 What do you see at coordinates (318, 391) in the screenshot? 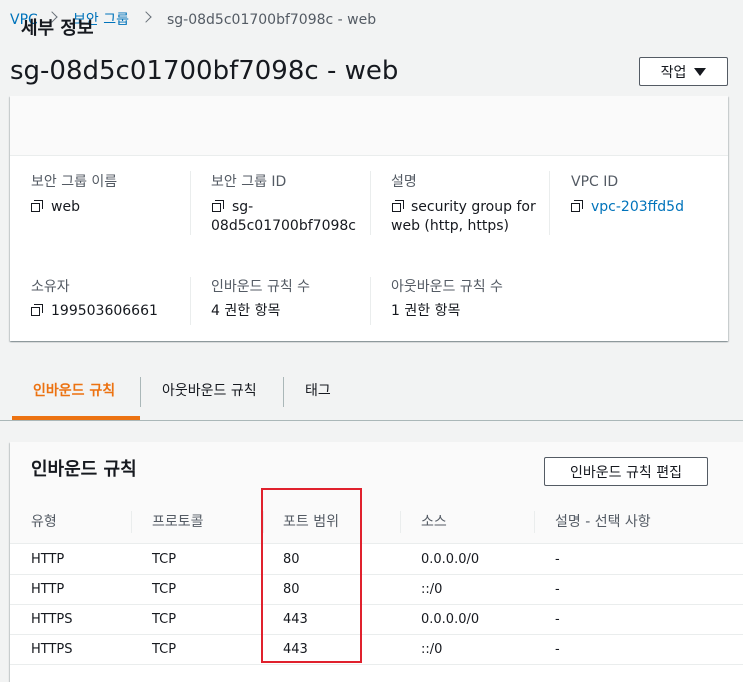
I see `tab-tags: 태그` at bounding box center [318, 391].